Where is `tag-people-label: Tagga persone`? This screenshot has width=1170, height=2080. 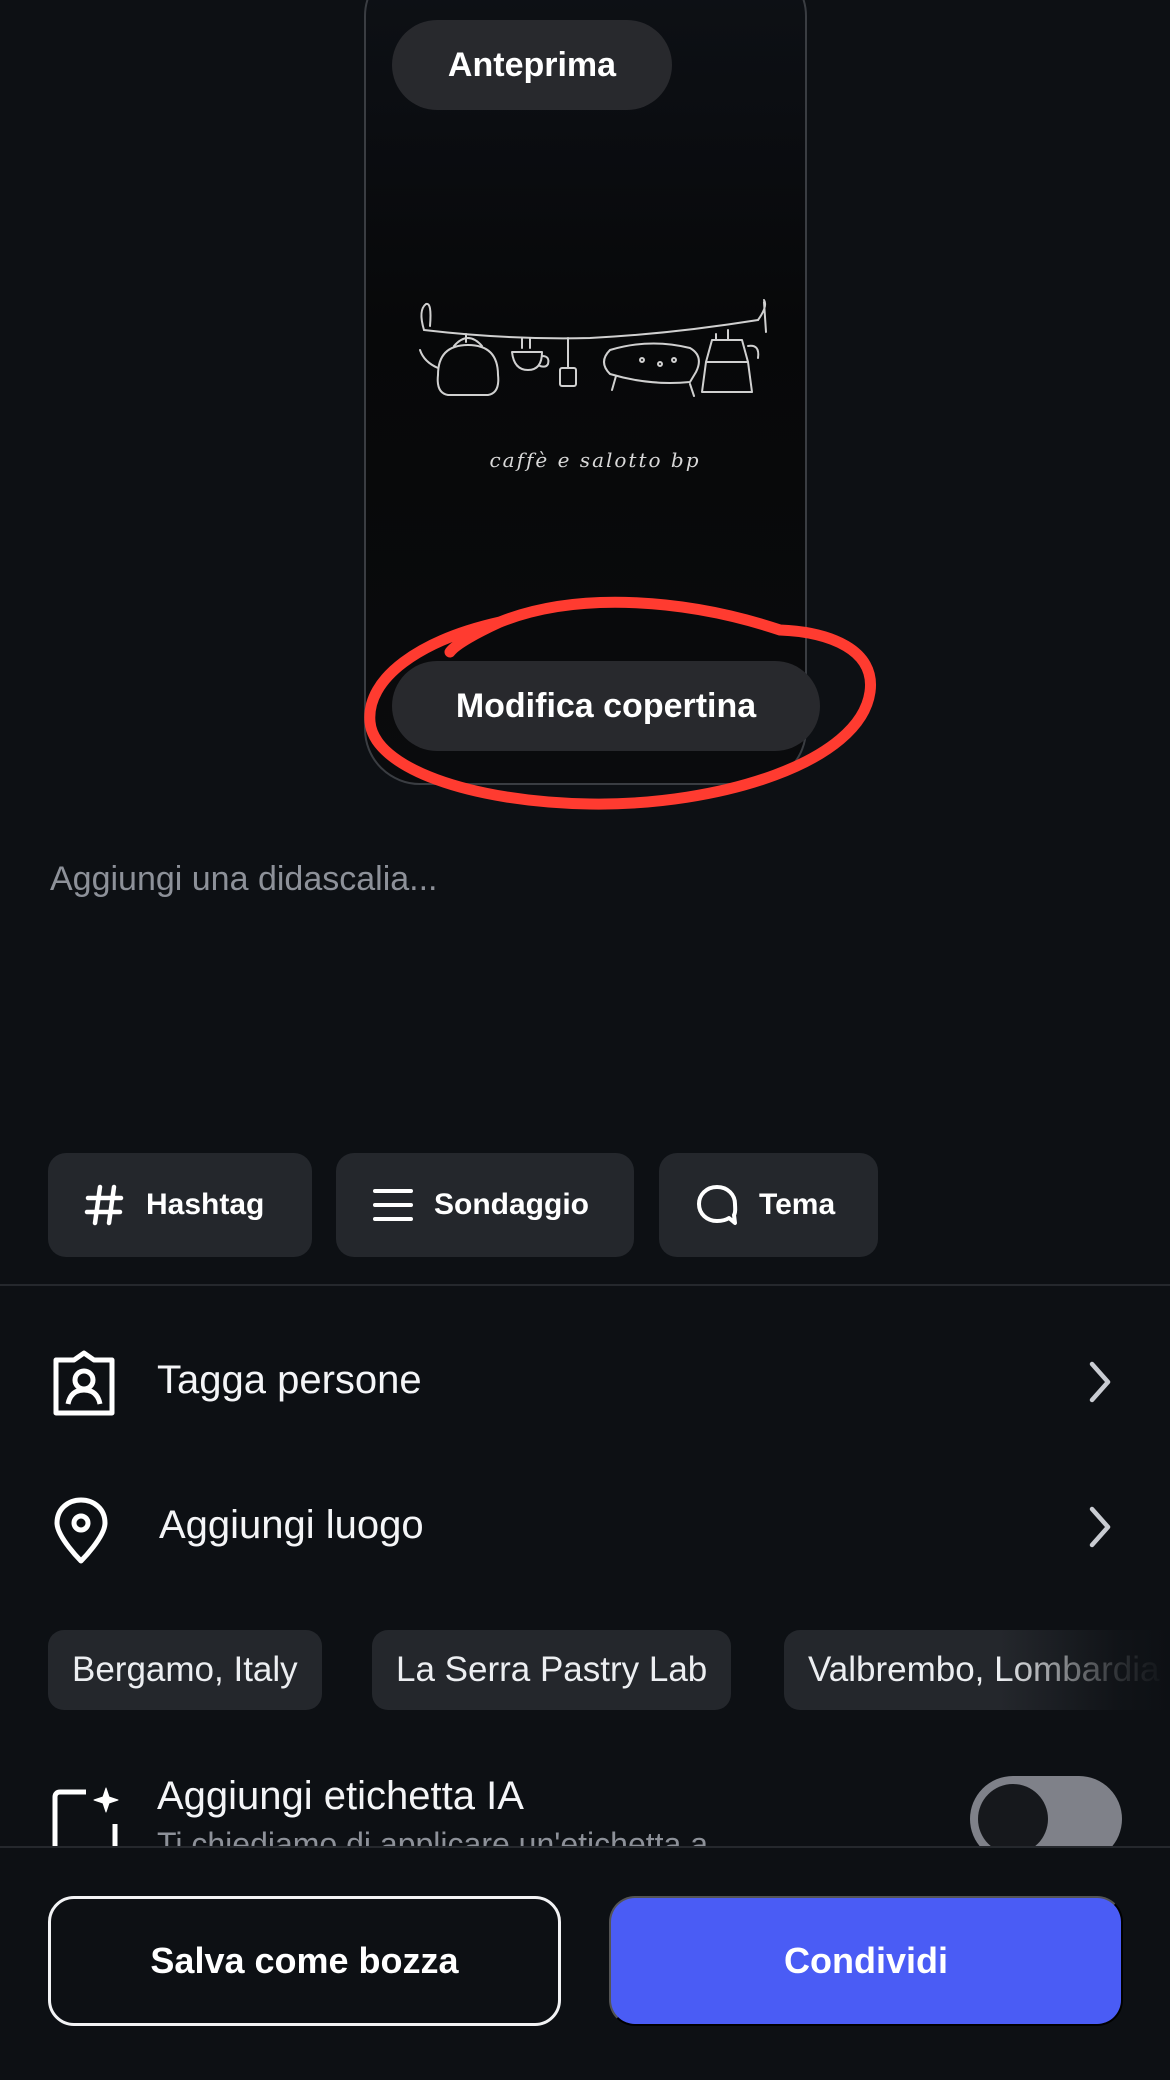
tag-people-label: Tagga persone is located at coordinates (289, 1380).